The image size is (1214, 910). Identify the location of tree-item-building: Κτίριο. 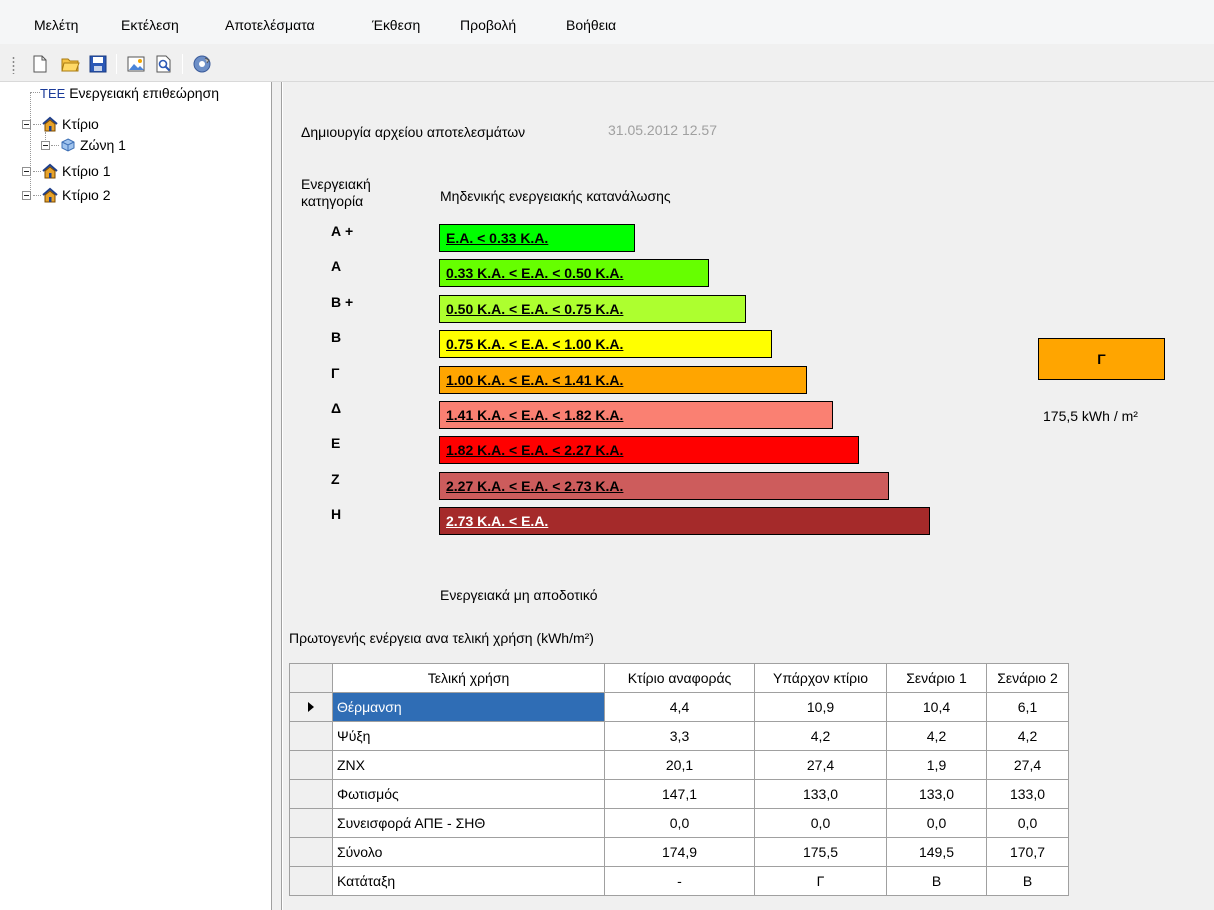
(80, 124).